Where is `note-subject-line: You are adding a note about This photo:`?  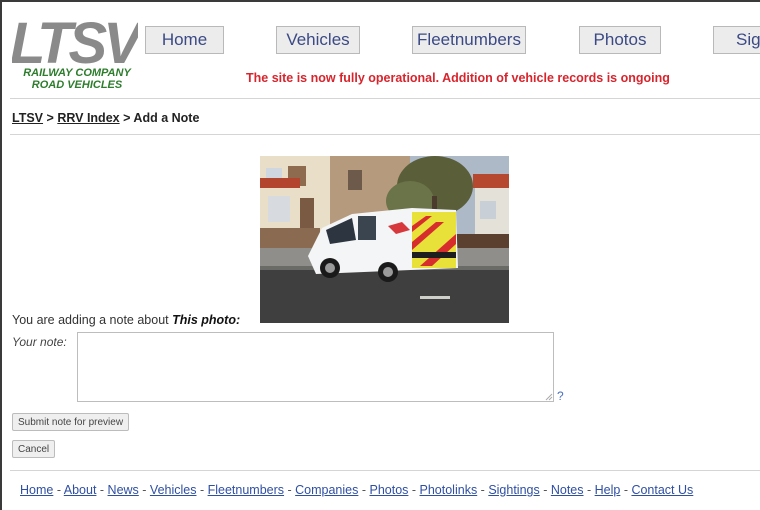 note-subject-line: You are adding a note about This photo: is located at coordinates (126, 320).